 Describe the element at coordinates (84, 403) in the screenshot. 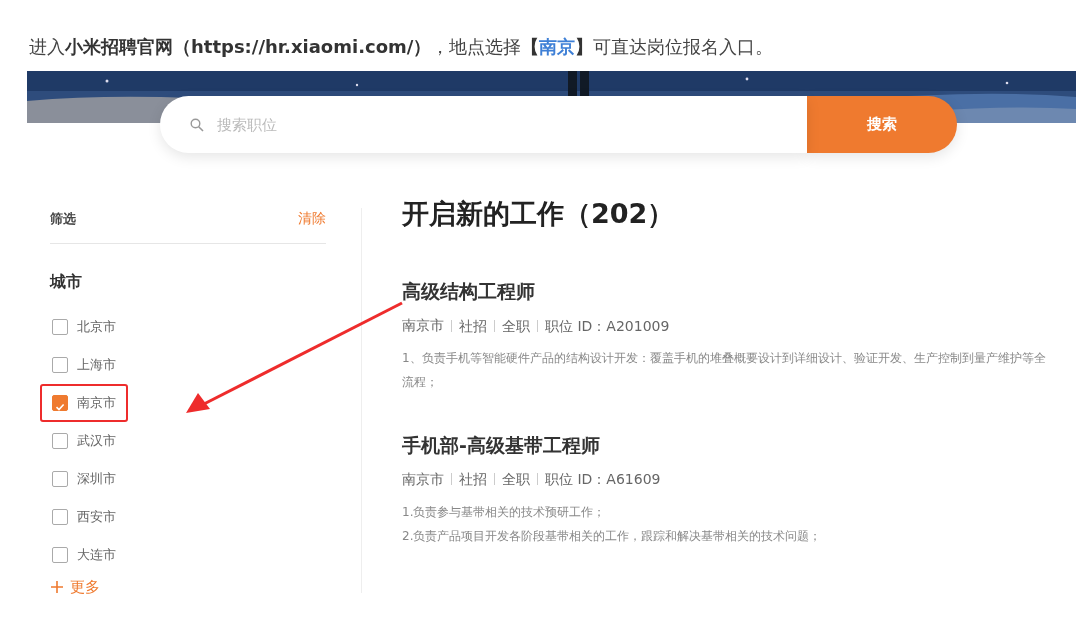

I see `highlighted-city-option: 南京市` at that location.